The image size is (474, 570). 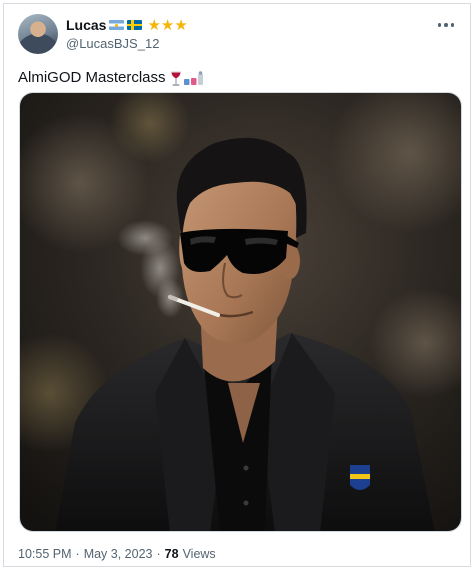 What do you see at coordinates (193, 78) in the screenshot?
I see `eyeglasses-icon` at bounding box center [193, 78].